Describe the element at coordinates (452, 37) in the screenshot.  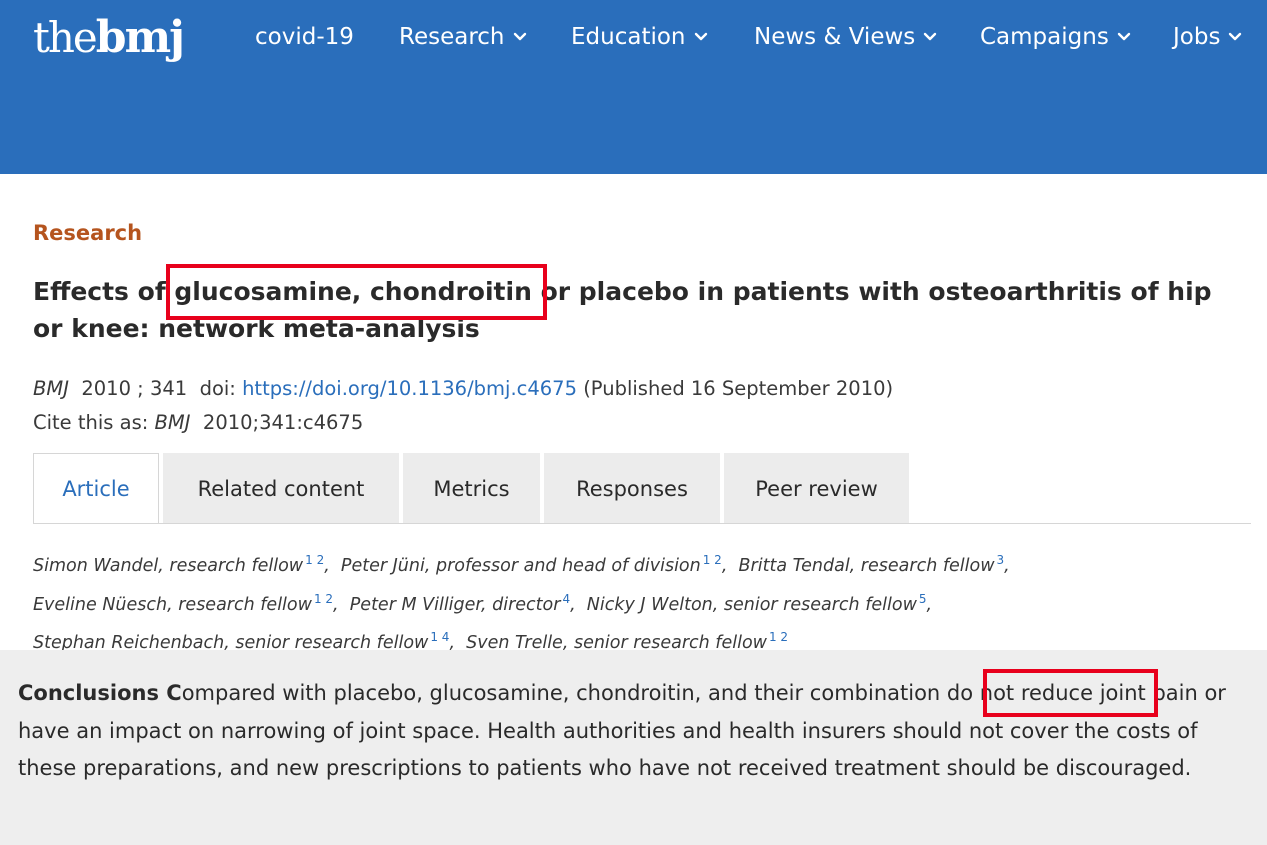
I see `nav-label: Research` at that location.